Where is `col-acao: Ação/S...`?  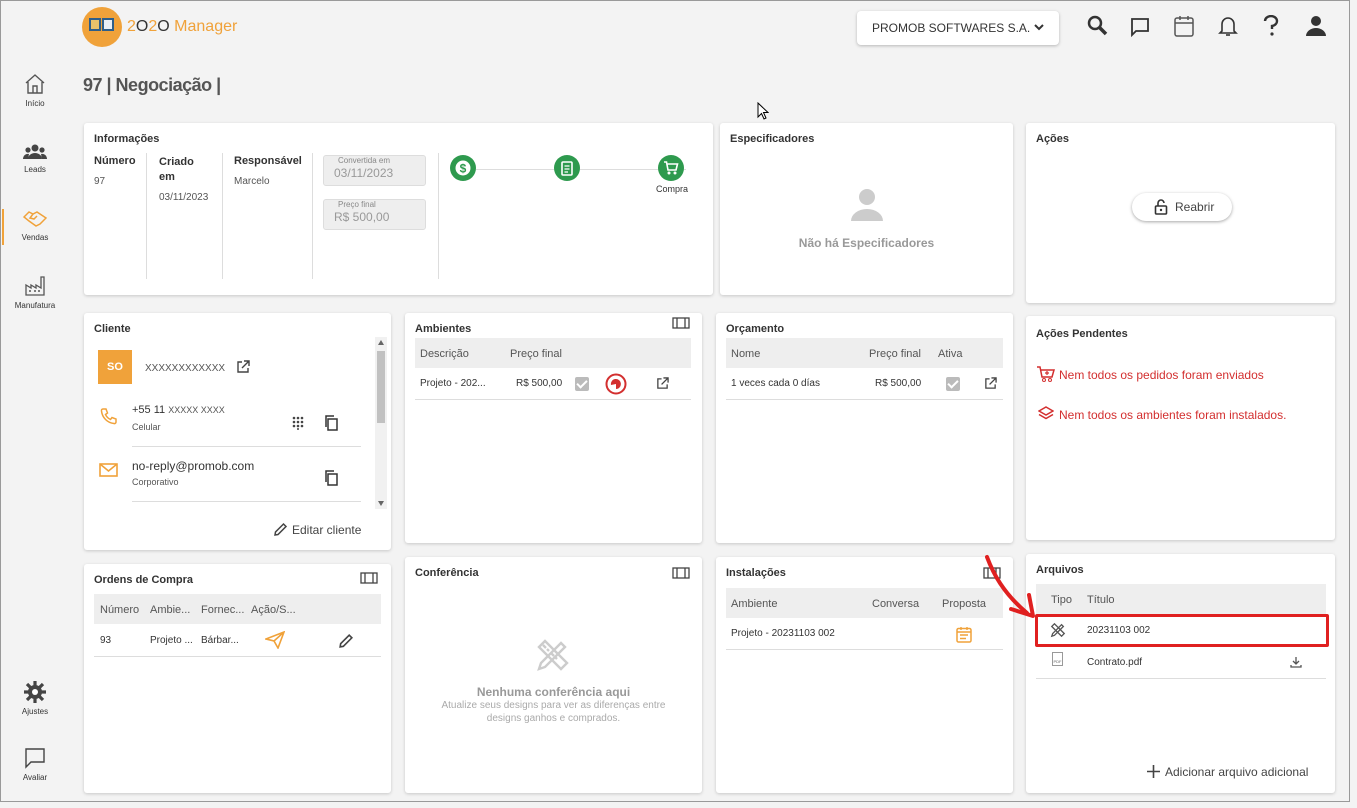 col-acao: Ação/S... is located at coordinates (273, 610).